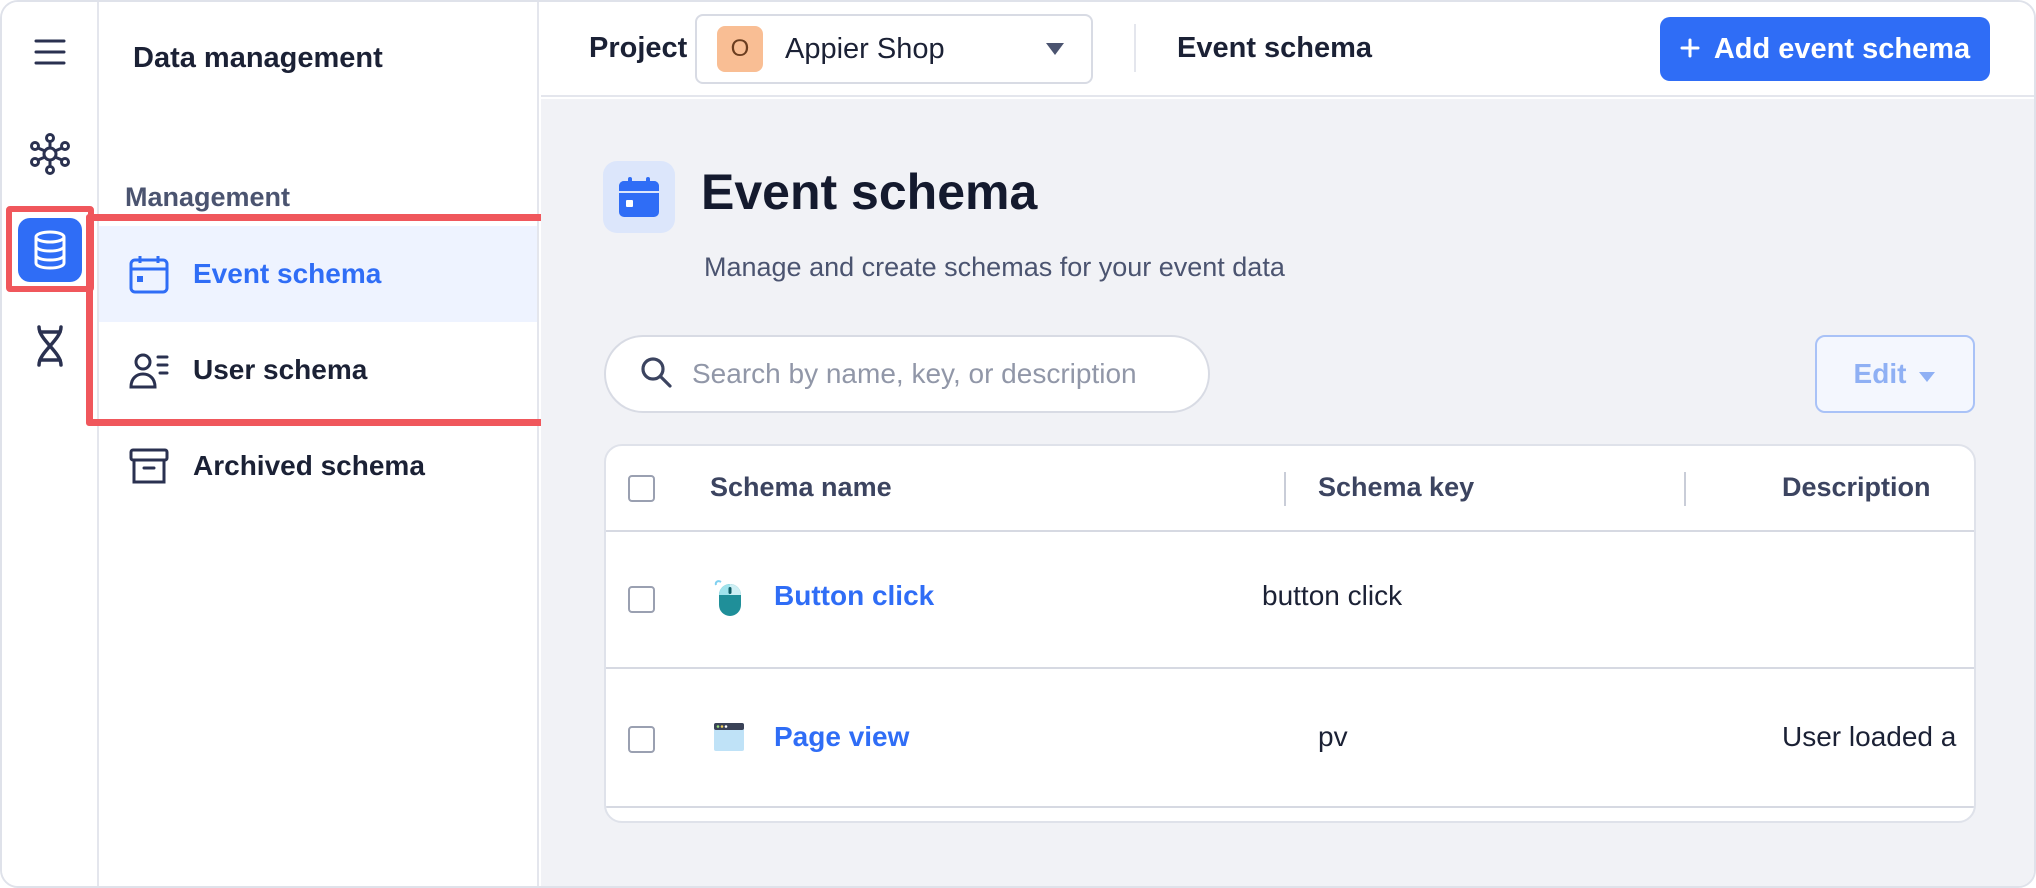  I want to click on menu-icon, so click(50, 52).